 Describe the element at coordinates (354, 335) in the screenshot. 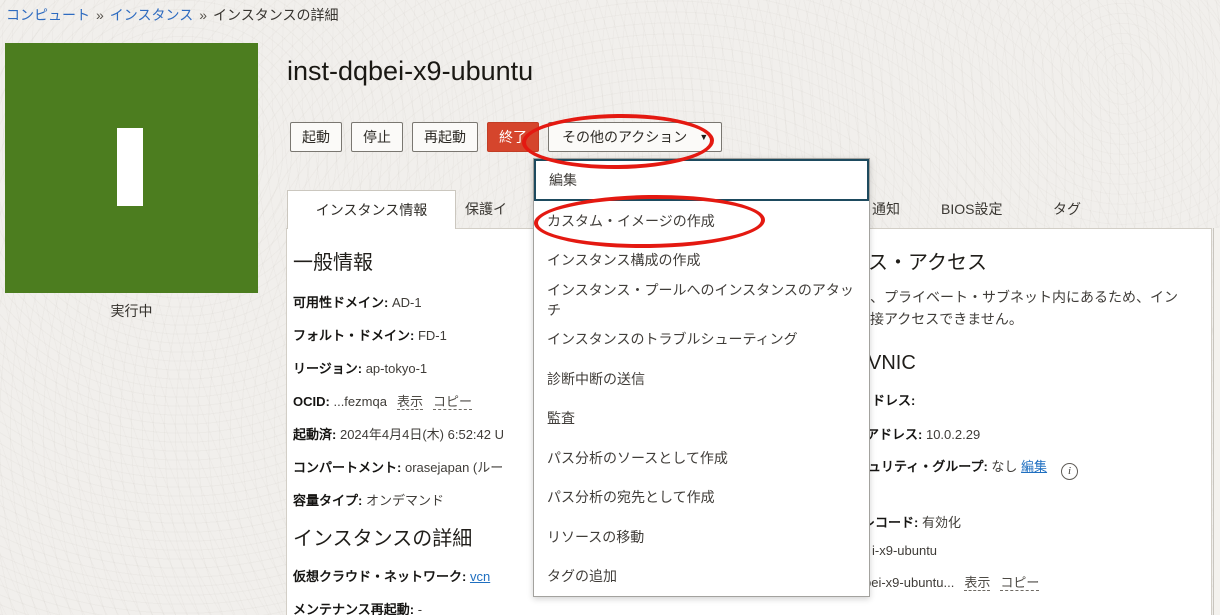

I see `field-label: フォルト・ドメイン:` at that location.